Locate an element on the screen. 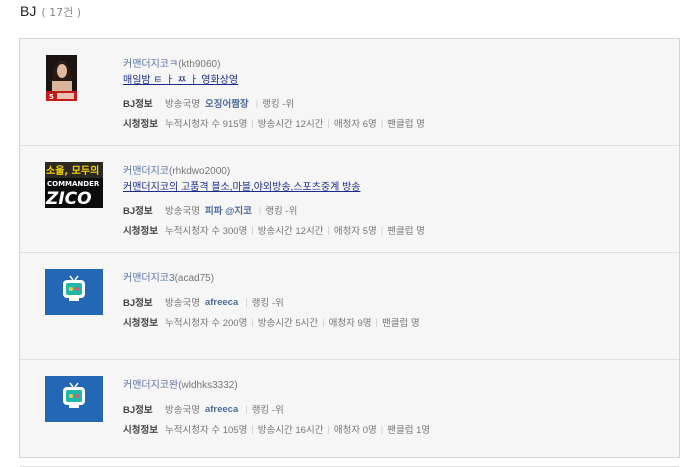 The width and height of the screenshot is (700, 467). channel-name: 커맨더지코 is located at coordinates (146, 171).